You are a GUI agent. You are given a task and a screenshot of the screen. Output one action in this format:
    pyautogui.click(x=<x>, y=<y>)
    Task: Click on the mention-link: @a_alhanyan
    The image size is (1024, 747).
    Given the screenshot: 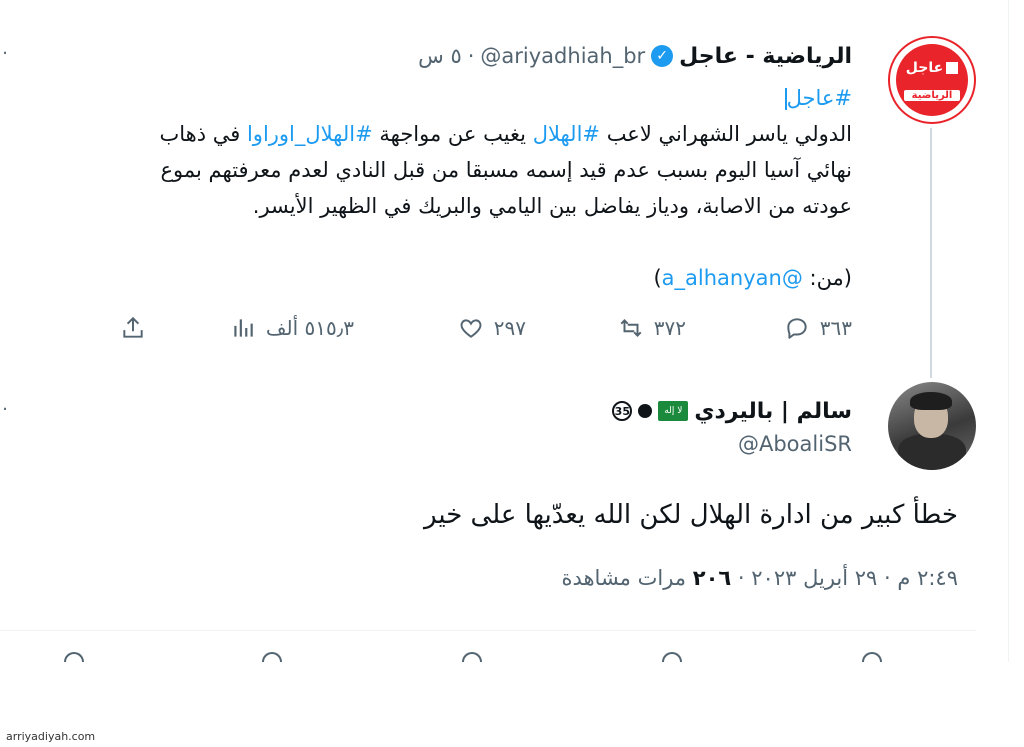 What is the action you would take?
    pyautogui.click(x=732, y=278)
    